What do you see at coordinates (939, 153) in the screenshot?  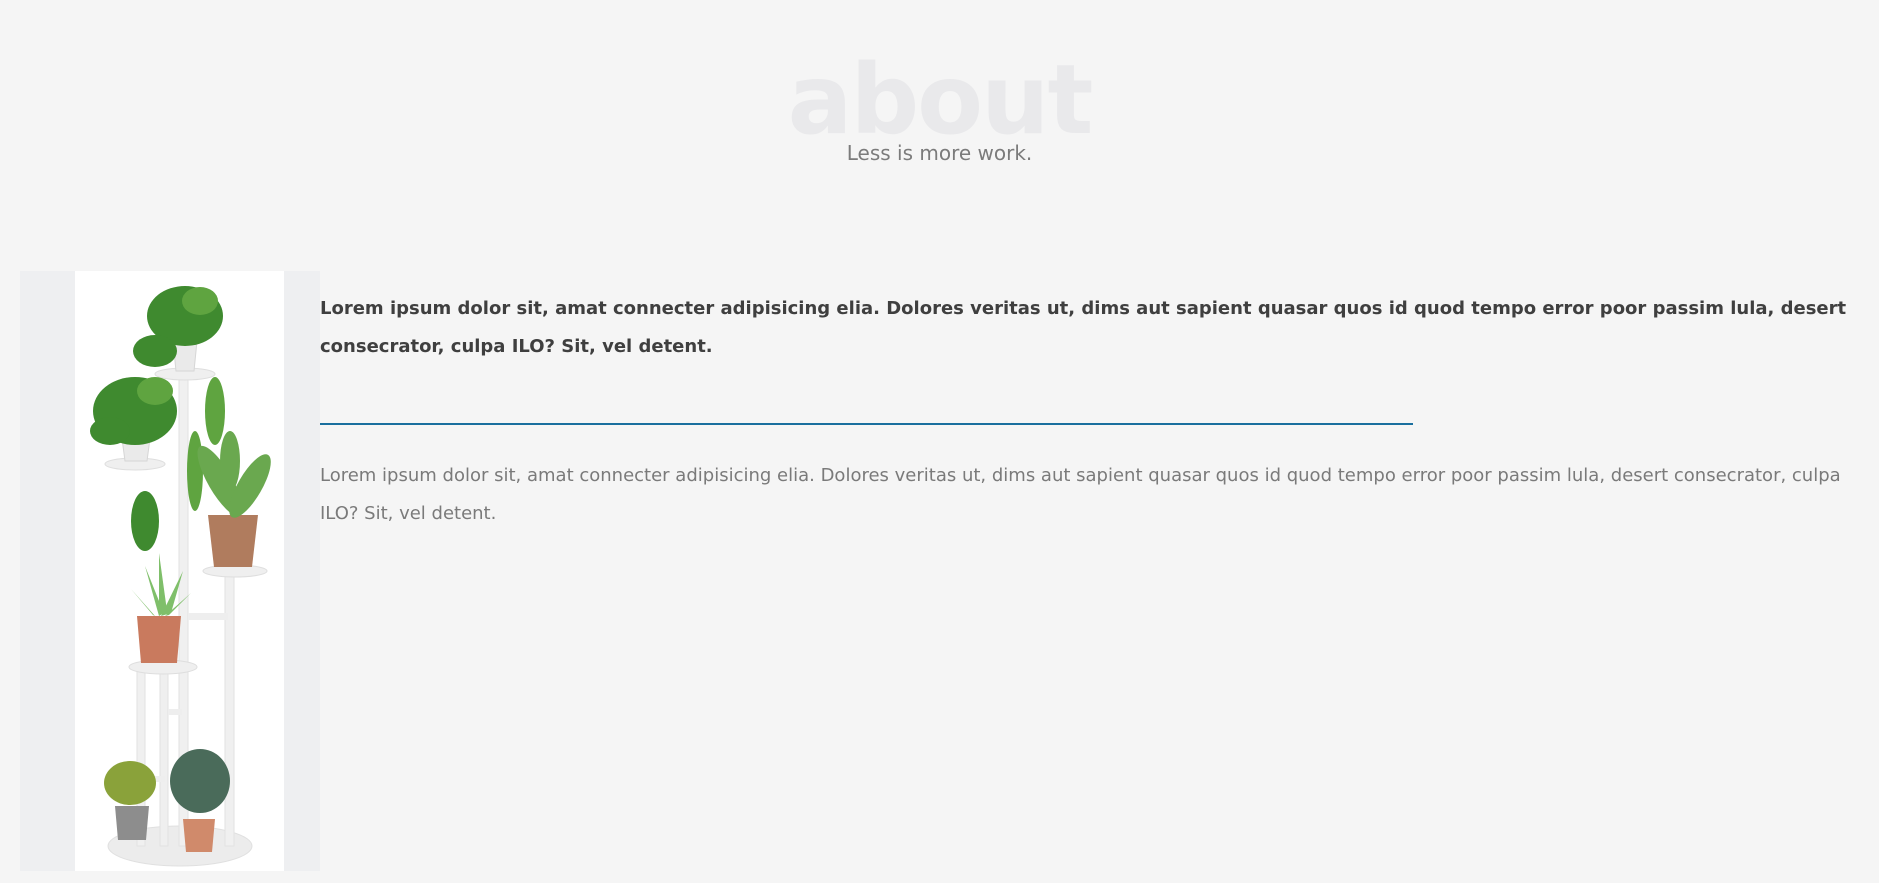 I see `section-subtitle: Less is more work.` at bounding box center [939, 153].